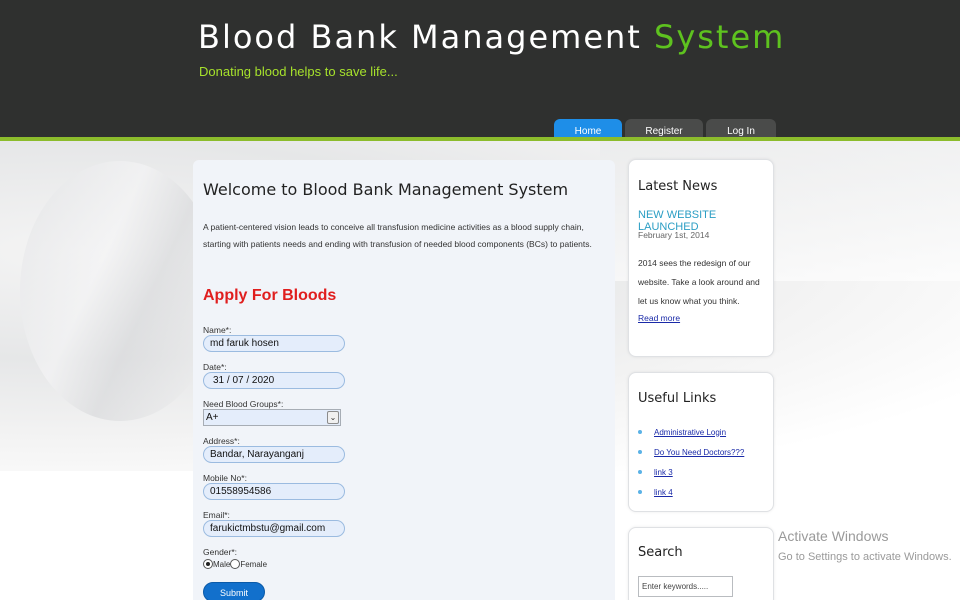 Image resolution: width=960 pixels, height=600 pixels. What do you see at coordinates (243, 404) in the screenshot?
I see `blood-group-label: Need Blood Groups*:` at bounding box center [243, 404].